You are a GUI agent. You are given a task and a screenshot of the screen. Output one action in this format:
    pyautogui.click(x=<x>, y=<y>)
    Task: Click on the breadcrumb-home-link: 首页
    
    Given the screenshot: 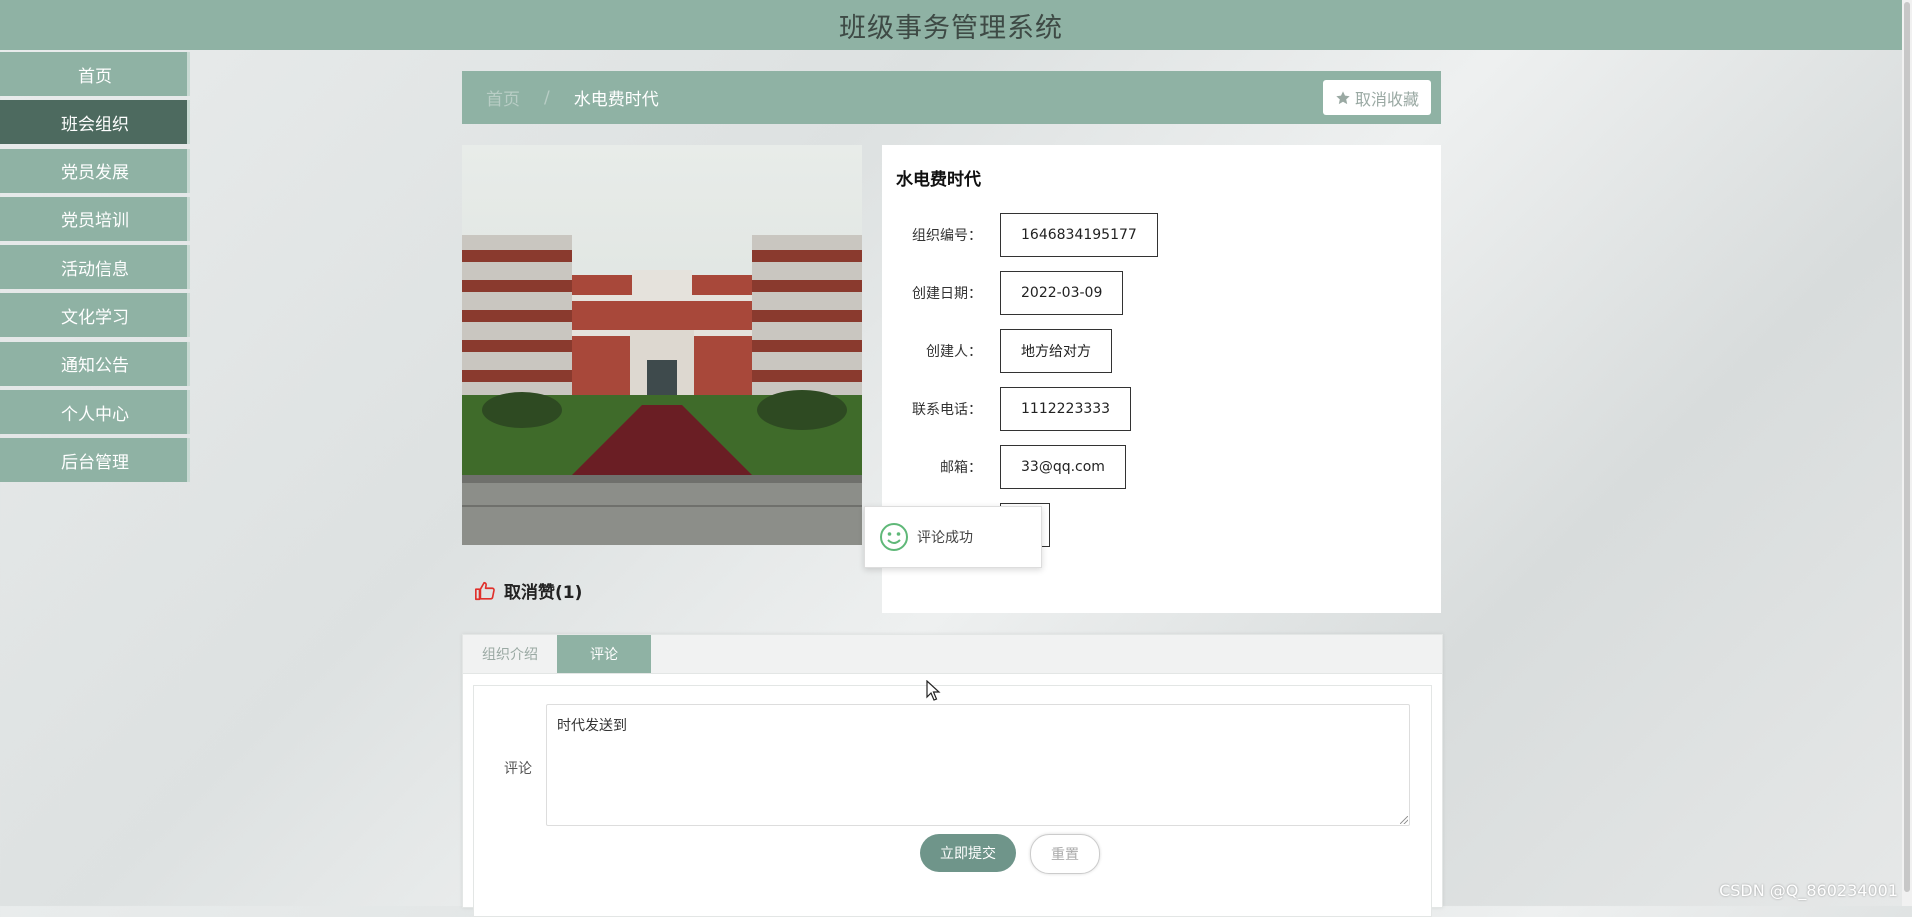 What is the action you would take?
    pyautogui.click(x=503, y=97)
    